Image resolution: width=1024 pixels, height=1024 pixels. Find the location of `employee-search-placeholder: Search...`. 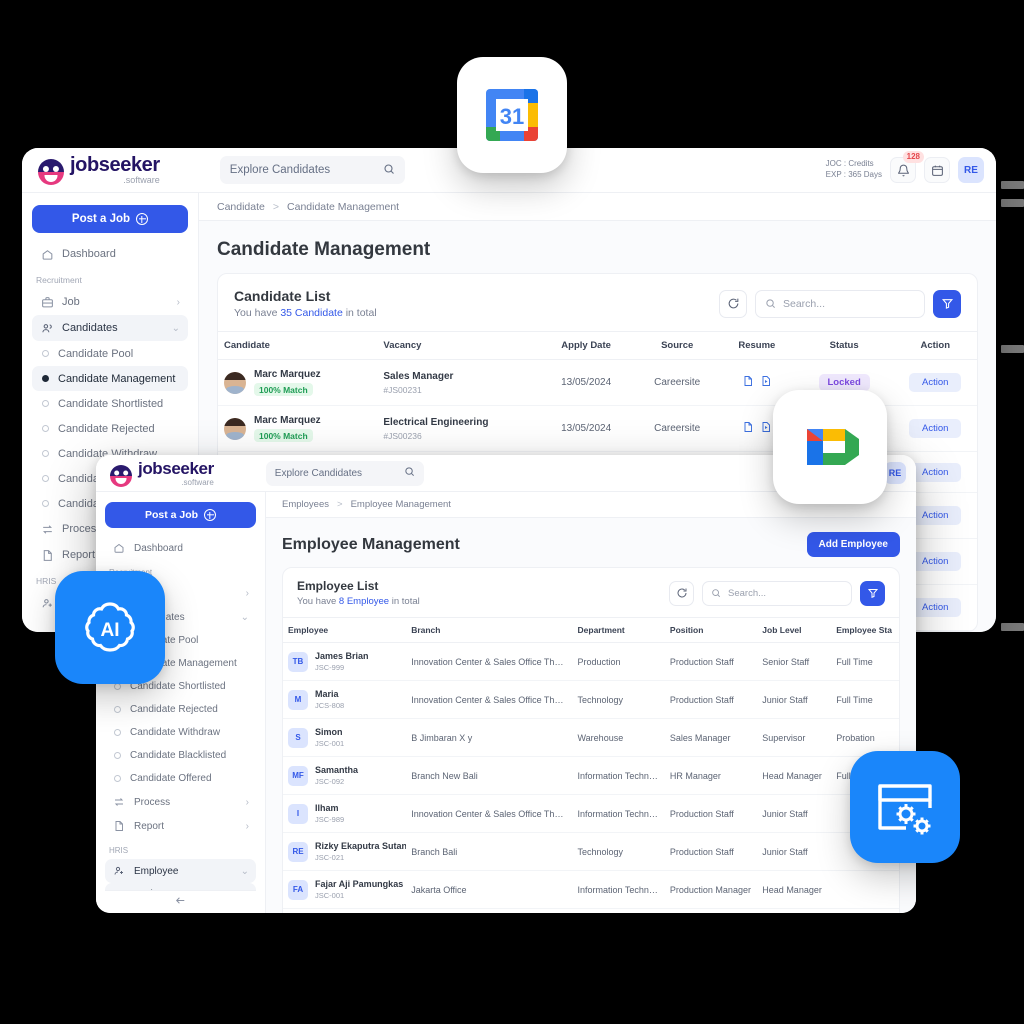

employee-search-placeholder: Search... is located at coordinates (747, 593).